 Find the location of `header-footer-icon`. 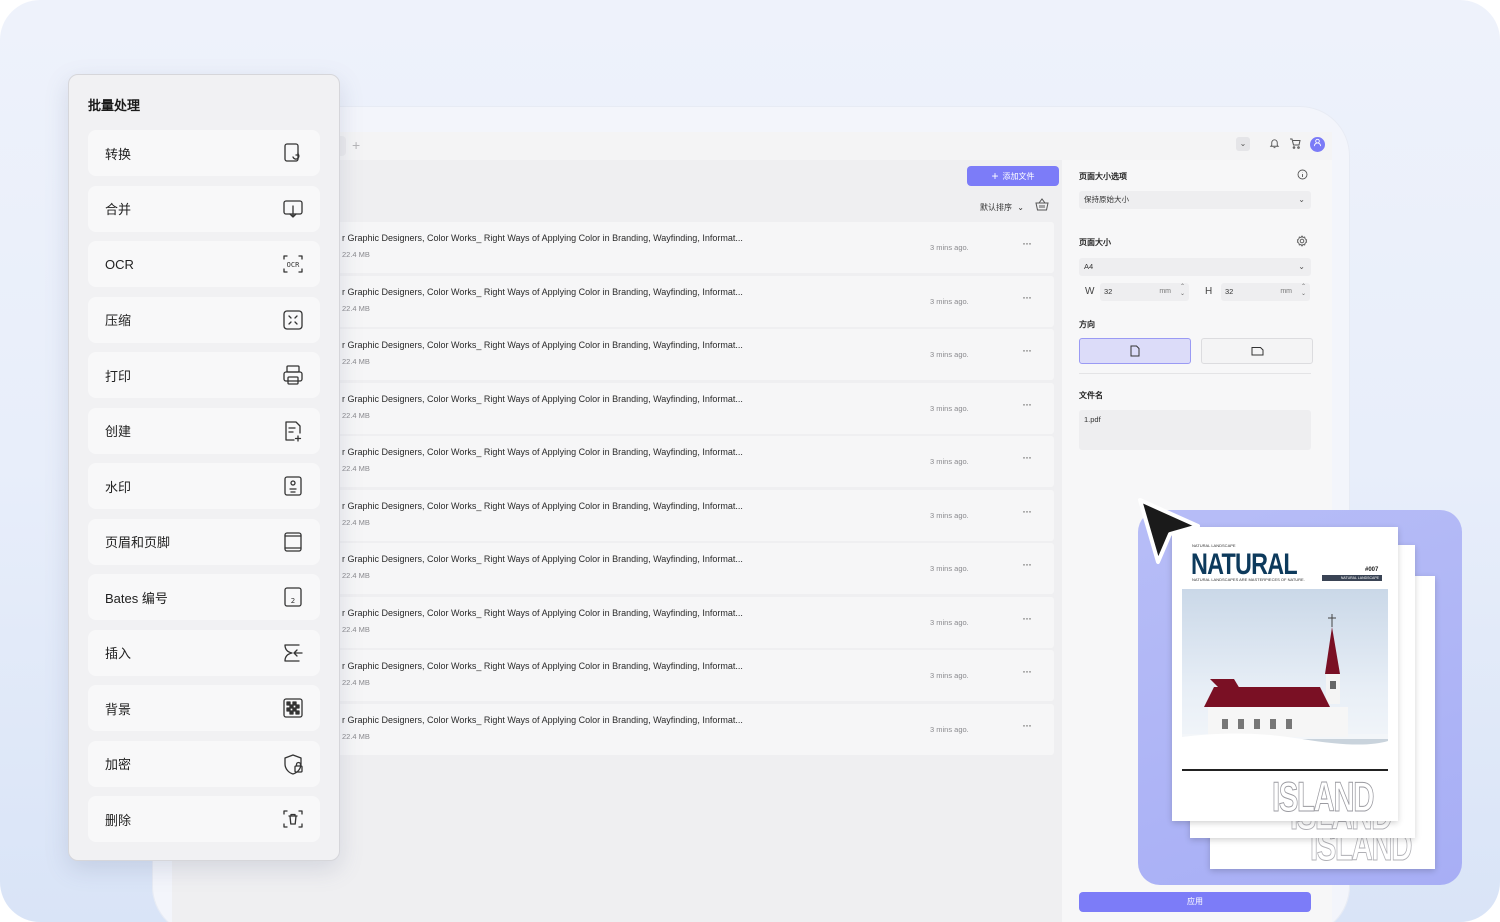

header-footer-icon is located at coordinates (293, 542).